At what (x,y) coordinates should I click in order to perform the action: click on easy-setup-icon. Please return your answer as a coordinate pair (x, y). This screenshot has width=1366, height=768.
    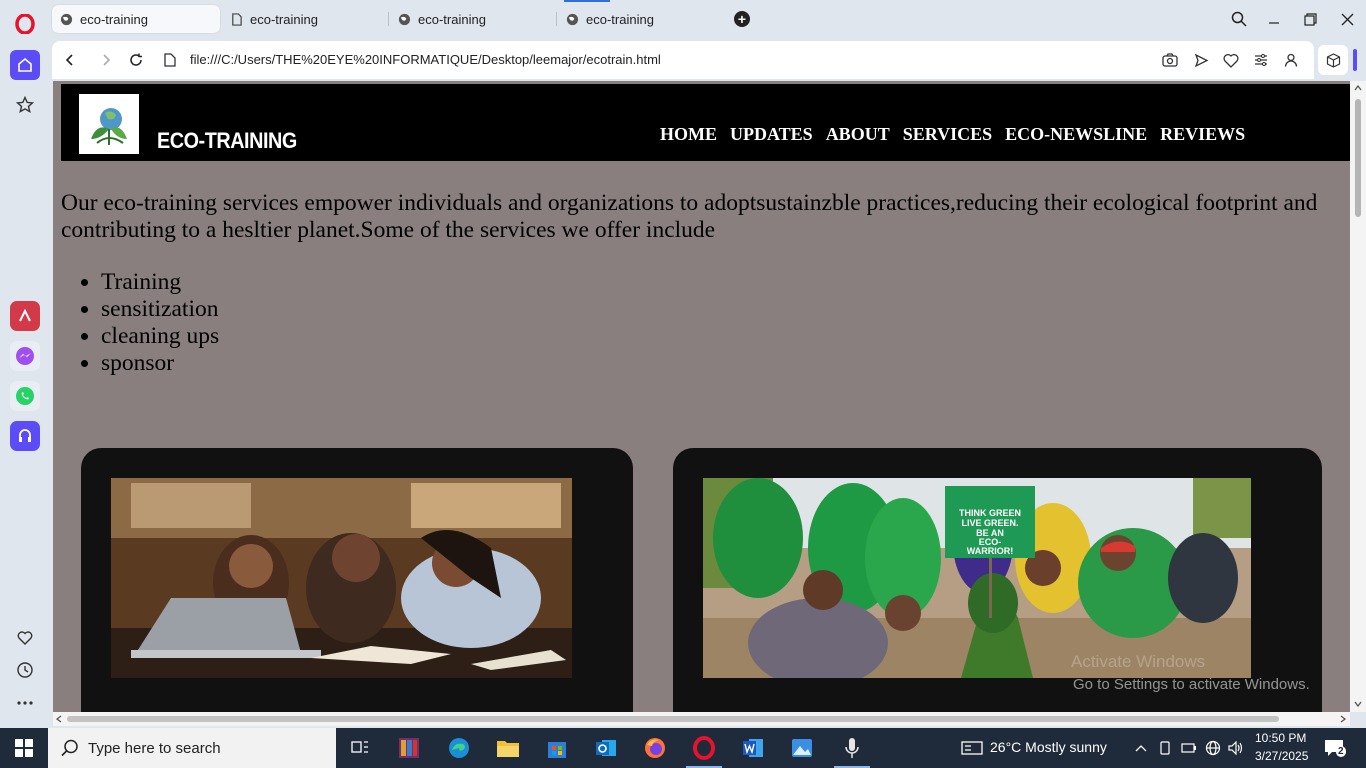
    Looking at the image, I should click on (1261, 60).